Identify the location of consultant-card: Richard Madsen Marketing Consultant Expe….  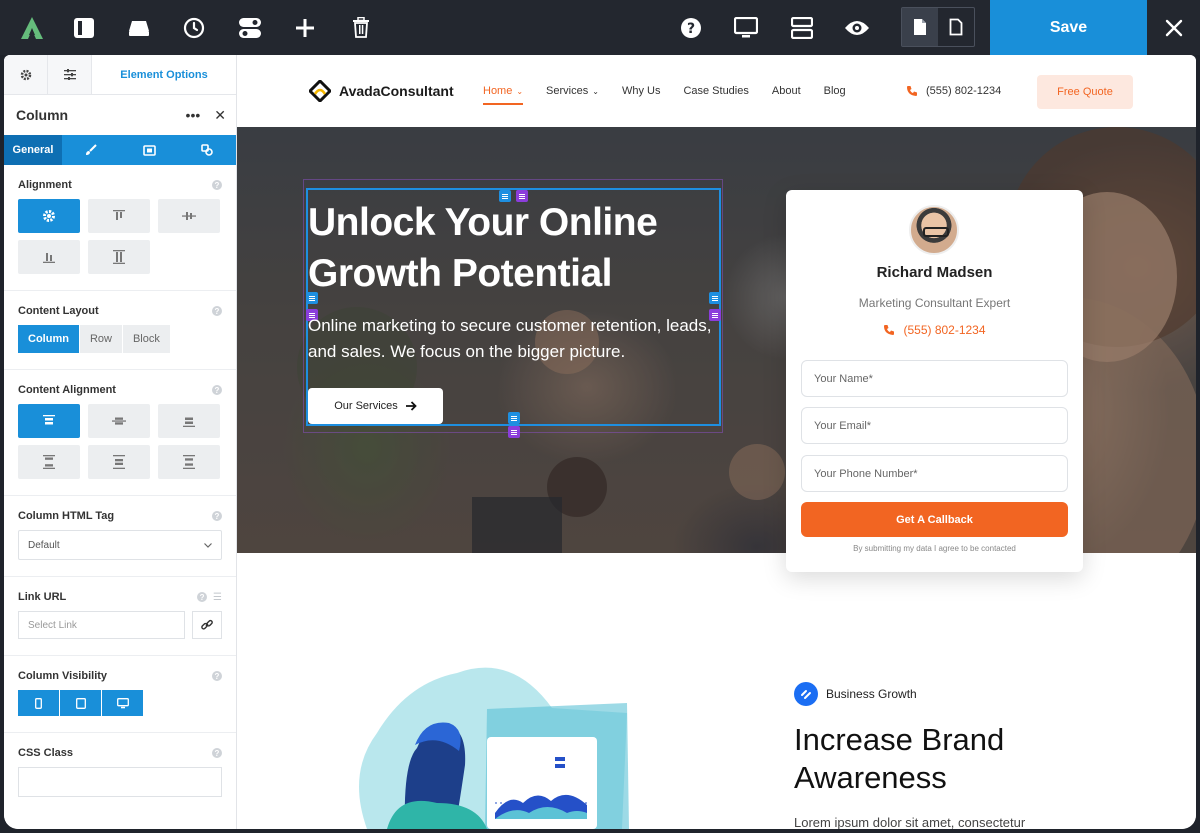
(934, 381).